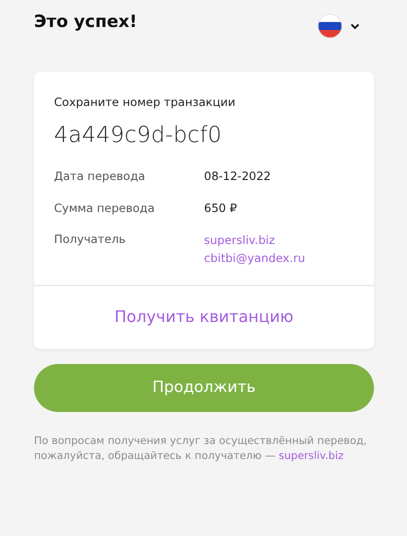 Image resolution: width=407 pixels, height=536 pixels. Describe the element at coordinates (86, 22) in the screenshot. I see `page-title: Это успех!` at that location.